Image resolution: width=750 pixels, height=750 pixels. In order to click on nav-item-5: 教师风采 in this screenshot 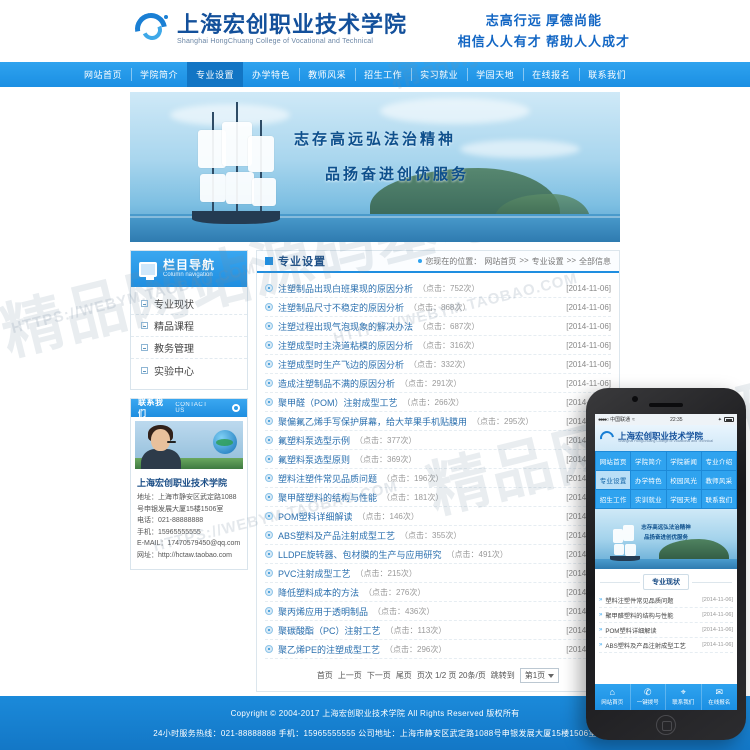, I will do `click(327, 74)`.